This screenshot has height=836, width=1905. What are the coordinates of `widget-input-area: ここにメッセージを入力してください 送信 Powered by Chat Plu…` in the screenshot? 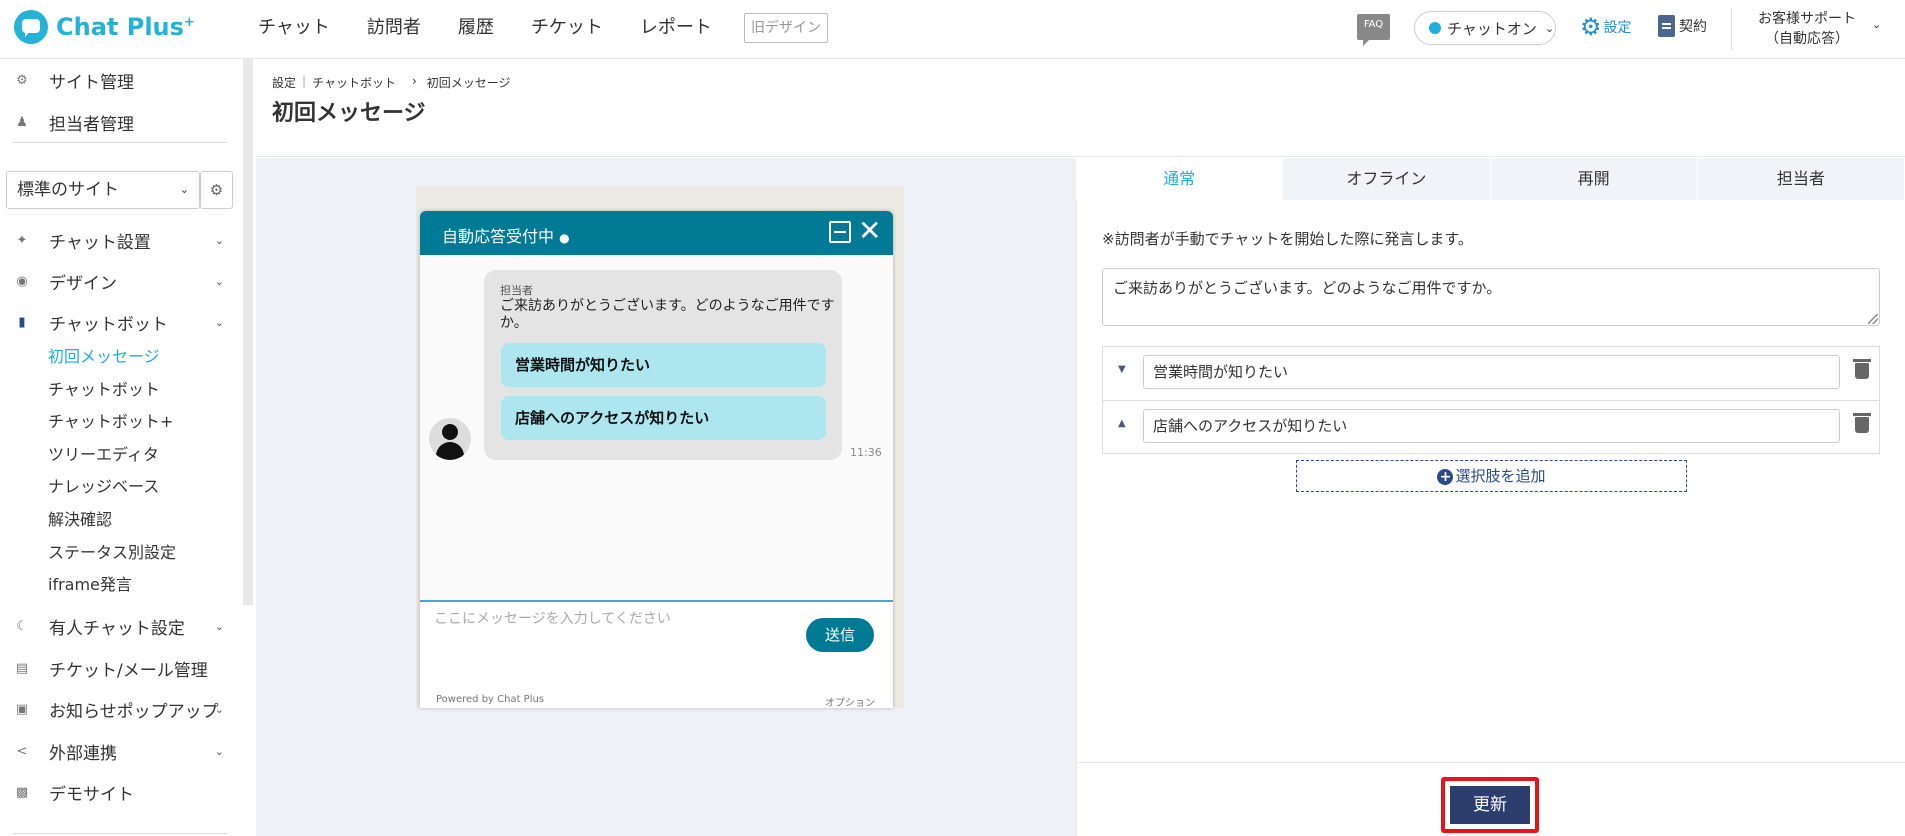 It's located at (656, 654).